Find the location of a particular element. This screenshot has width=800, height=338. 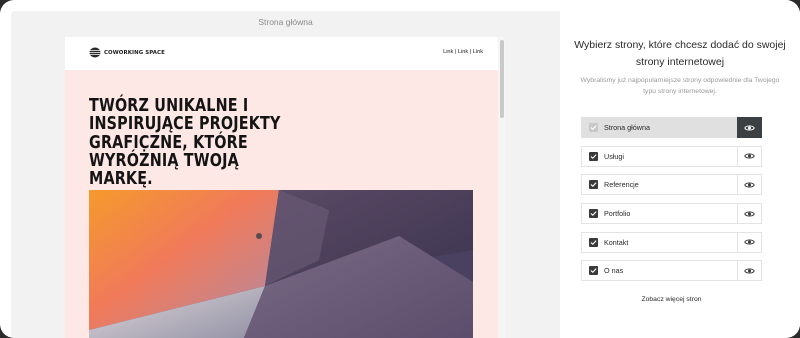

page-label: Kontakt is located at coordinates (616, 242).